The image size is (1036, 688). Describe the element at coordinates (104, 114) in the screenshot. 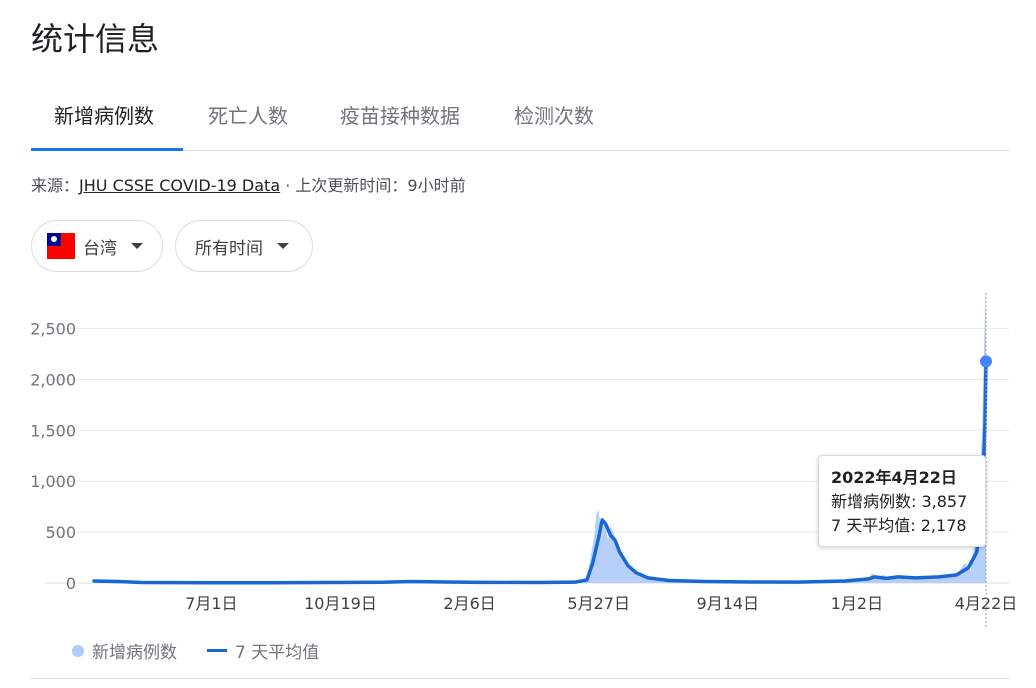

I see `tab-new-cases: 新增病例数` at that location.